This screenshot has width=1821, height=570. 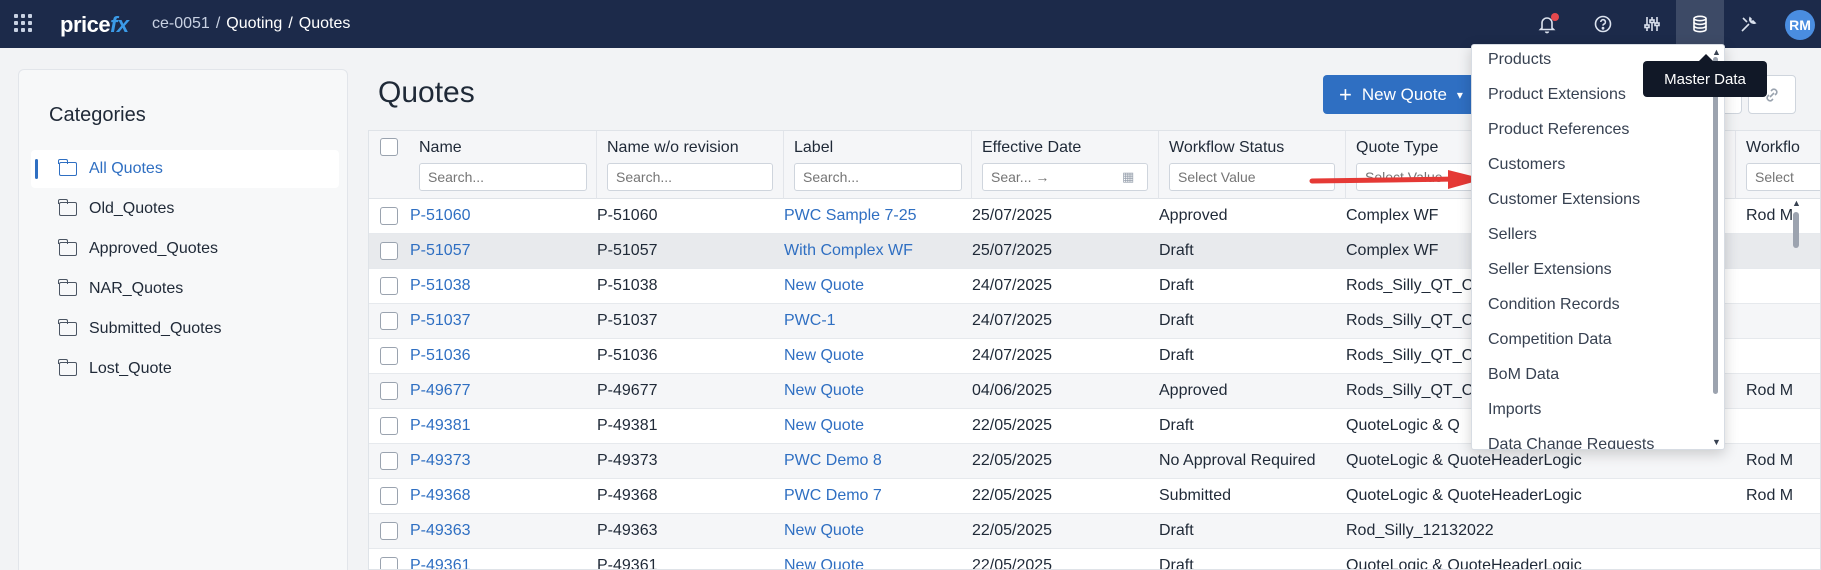 What do you see at coordinates (440, 426) in the screenshot?
I see `cell-name: P-49381` at bounding box center [440, 426].